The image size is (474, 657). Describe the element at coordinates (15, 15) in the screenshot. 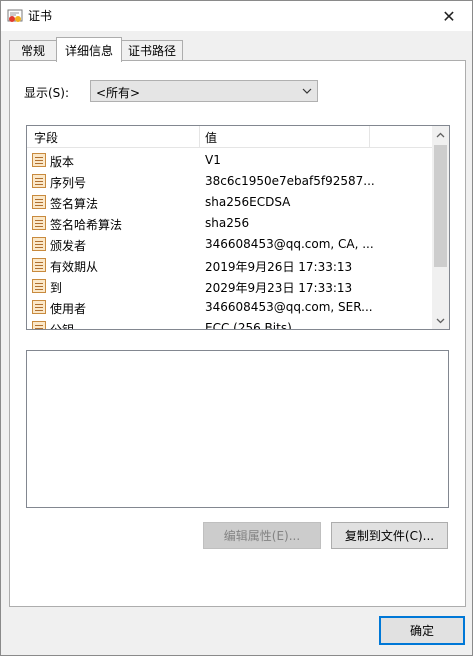

I see `certificate-icon` at that location.